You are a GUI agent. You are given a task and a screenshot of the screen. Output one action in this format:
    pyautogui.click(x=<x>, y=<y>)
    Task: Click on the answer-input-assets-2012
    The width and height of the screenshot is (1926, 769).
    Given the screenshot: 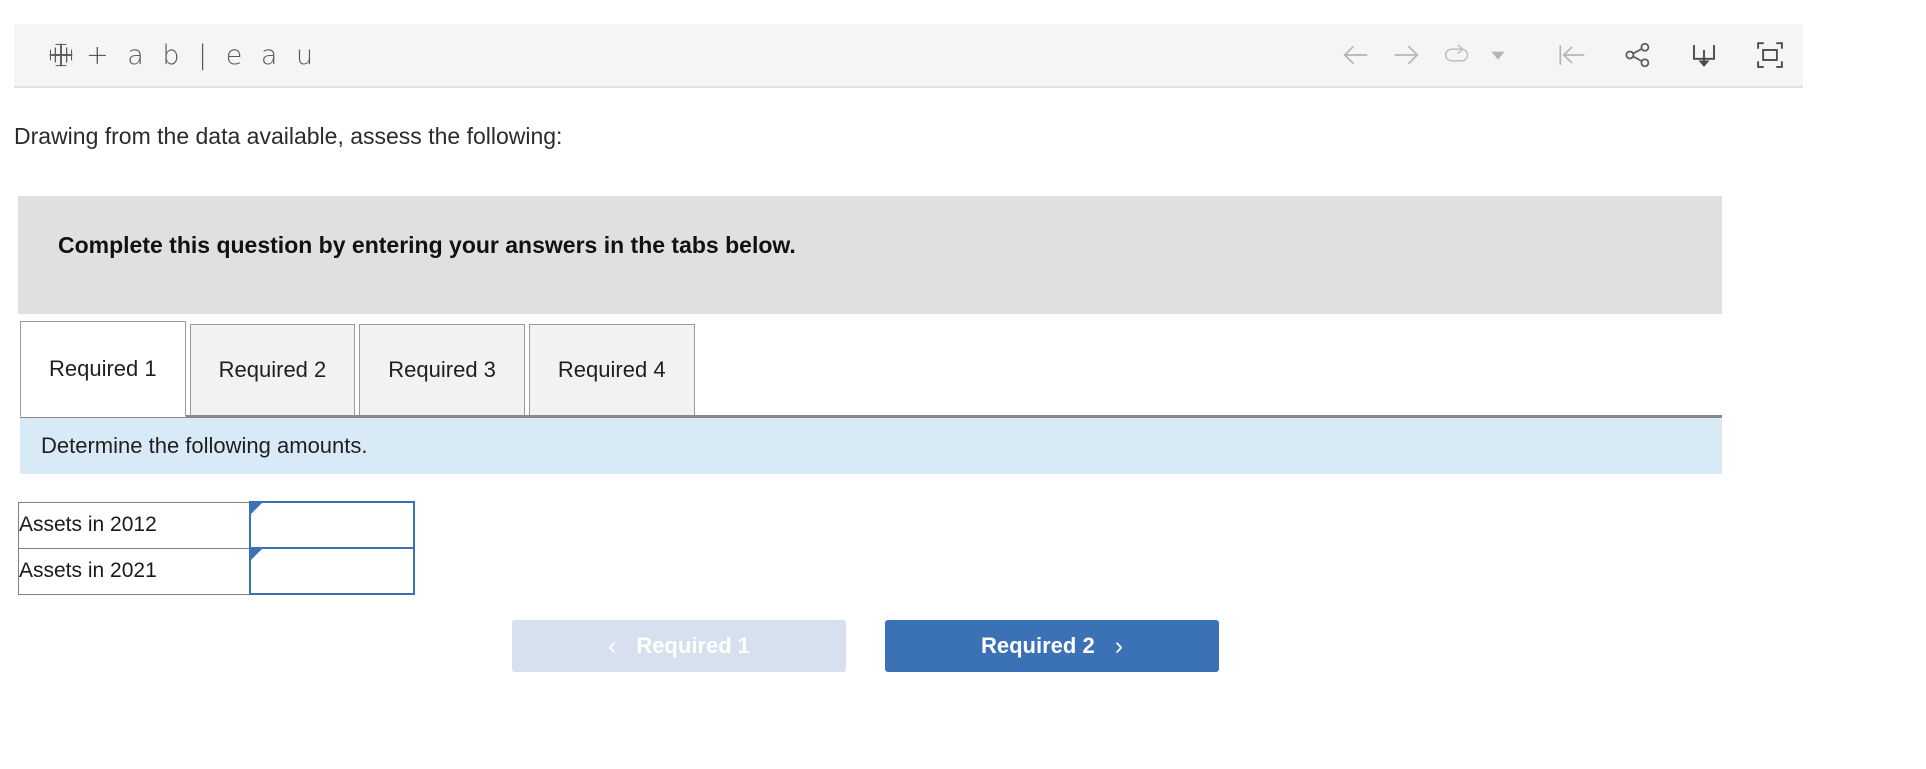 What is the action you would take?
    pyautogui.click(x=331, y=525)
    